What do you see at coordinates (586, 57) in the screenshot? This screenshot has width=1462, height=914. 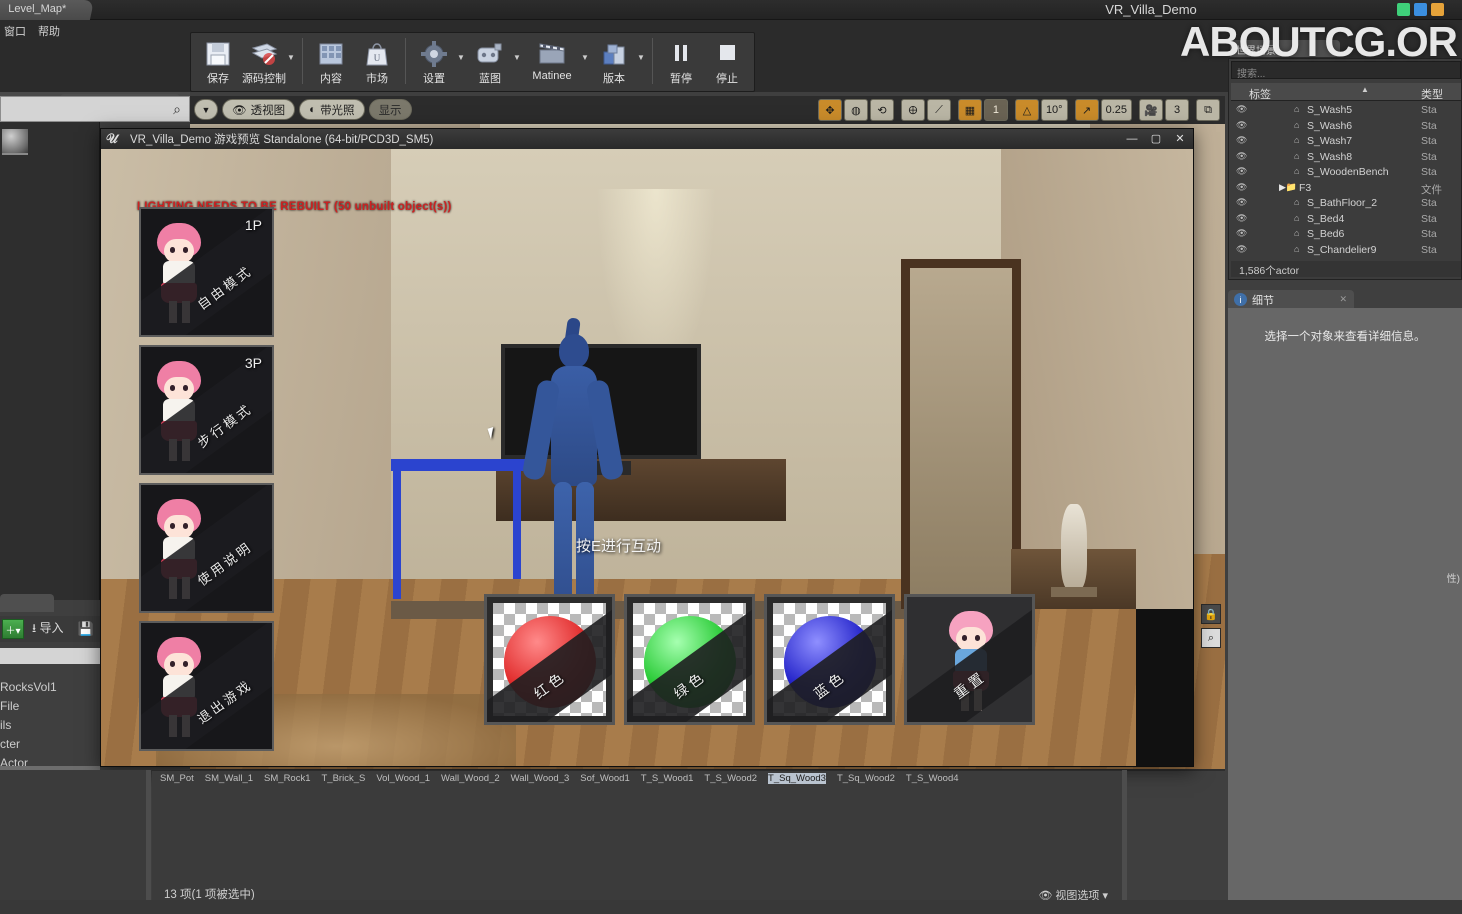 I see `matinee-caret-icon: ▼` at bounding box center [586, 57].